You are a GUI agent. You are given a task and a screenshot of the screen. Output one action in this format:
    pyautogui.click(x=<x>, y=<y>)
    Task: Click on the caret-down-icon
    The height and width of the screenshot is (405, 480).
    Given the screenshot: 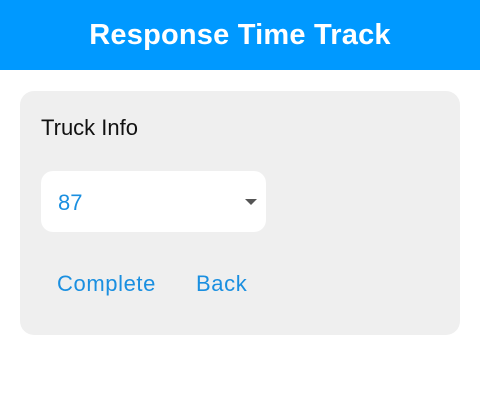 What is the action you would take?
    pyautogui.click(x=251, y=202)
    